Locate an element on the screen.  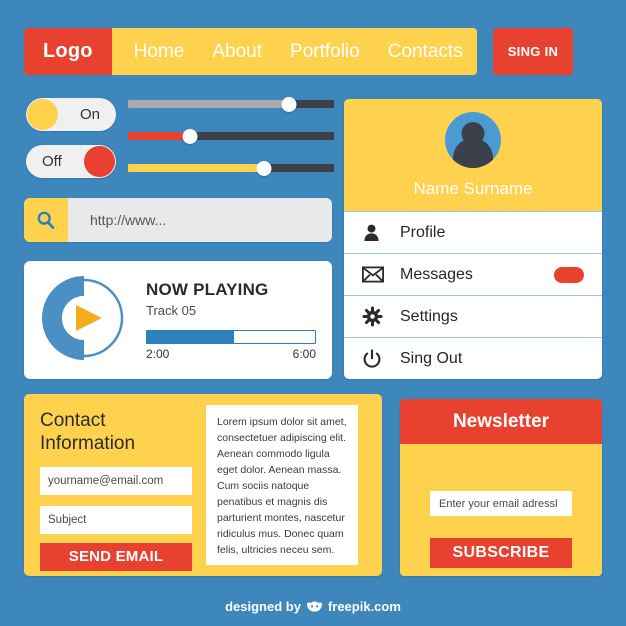
toggle-switch-off: Off is located at coordinates (71, 161).